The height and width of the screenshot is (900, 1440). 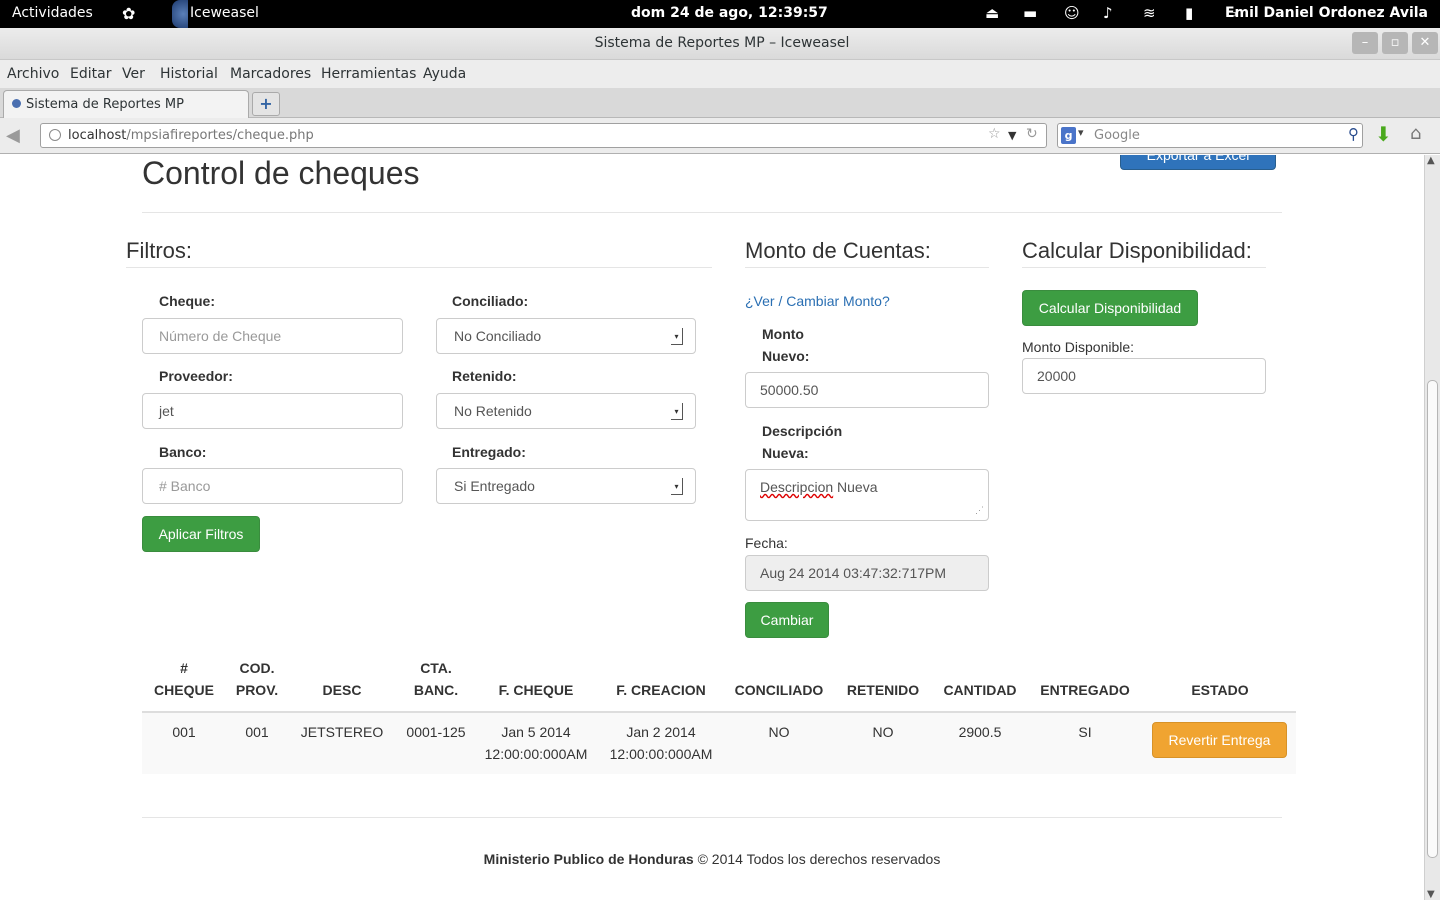 What do you see at coordinates (489, 452) in the screenshot?
I see `entregado-label: Entregado:` at bounding box center [489, 452].